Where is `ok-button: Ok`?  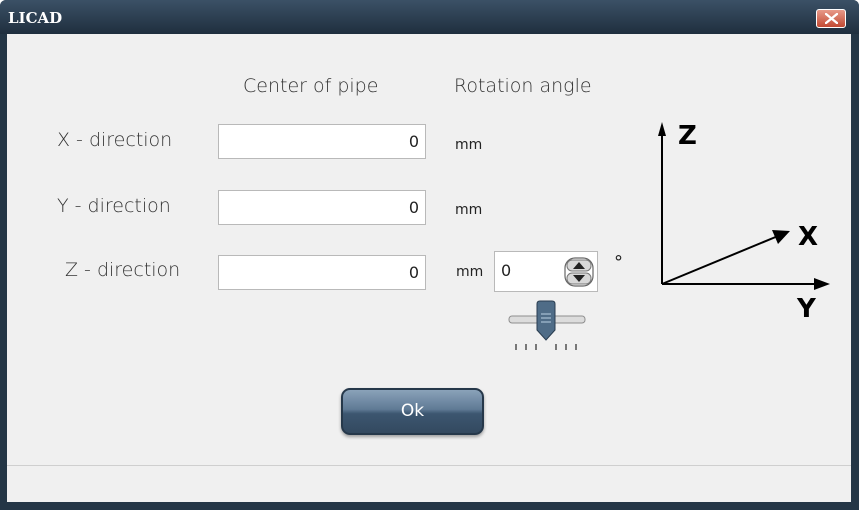 ok-button: Ok is located at coordinates (412, 411).